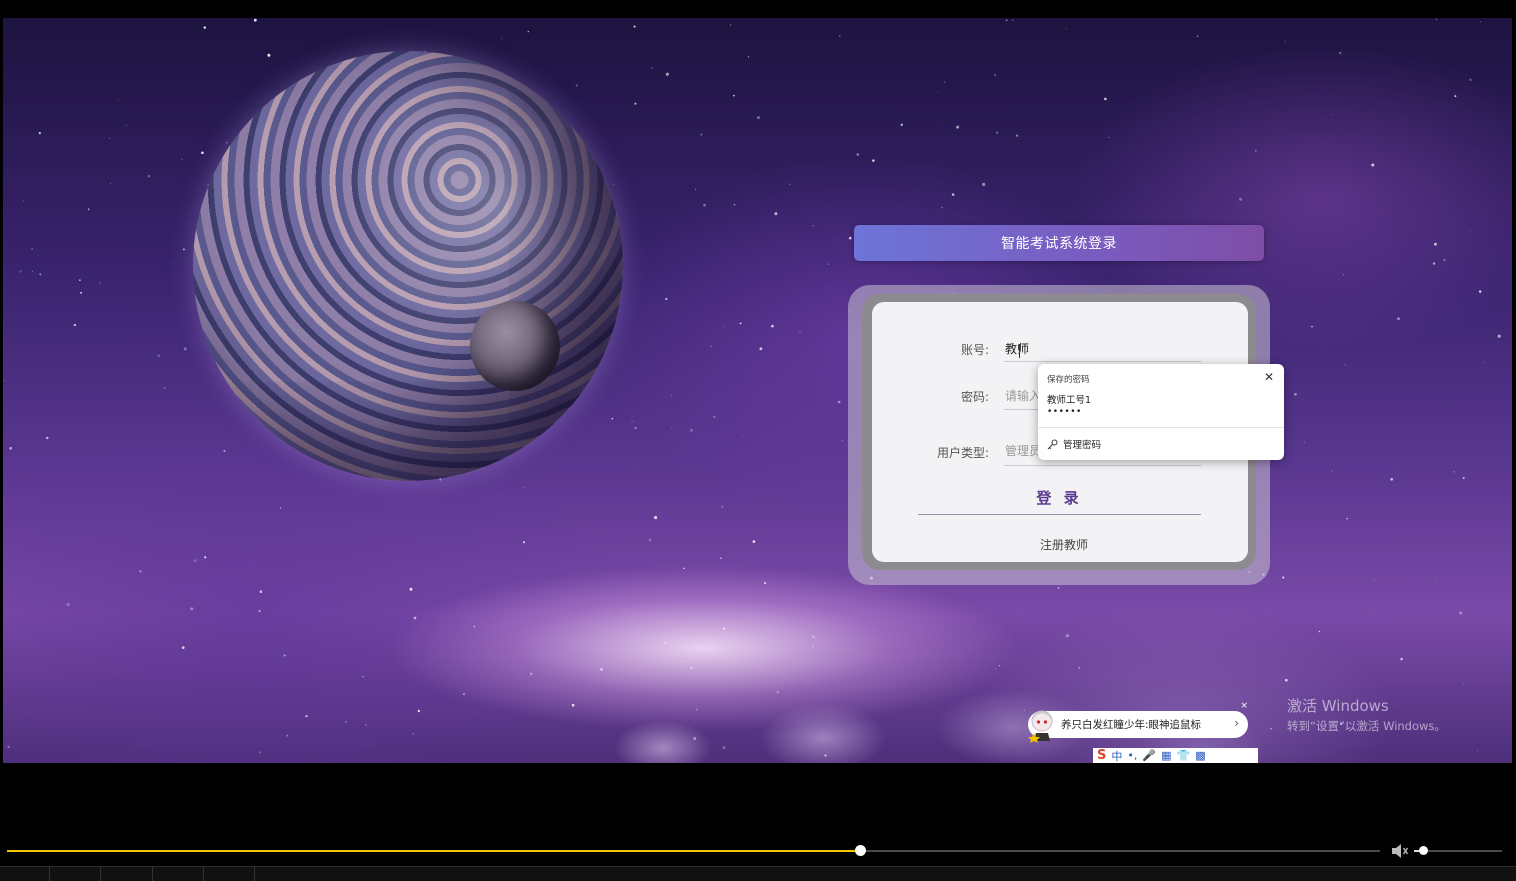  I want to click on chevron-right-icon: ›, so click(1236, 723).